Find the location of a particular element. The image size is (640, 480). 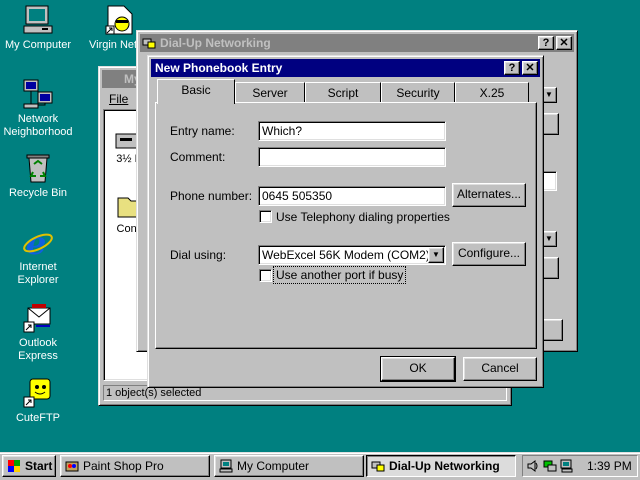

desktop-icon-internet-explorer: e Internet Explorer is located at coordinates (38, 255).